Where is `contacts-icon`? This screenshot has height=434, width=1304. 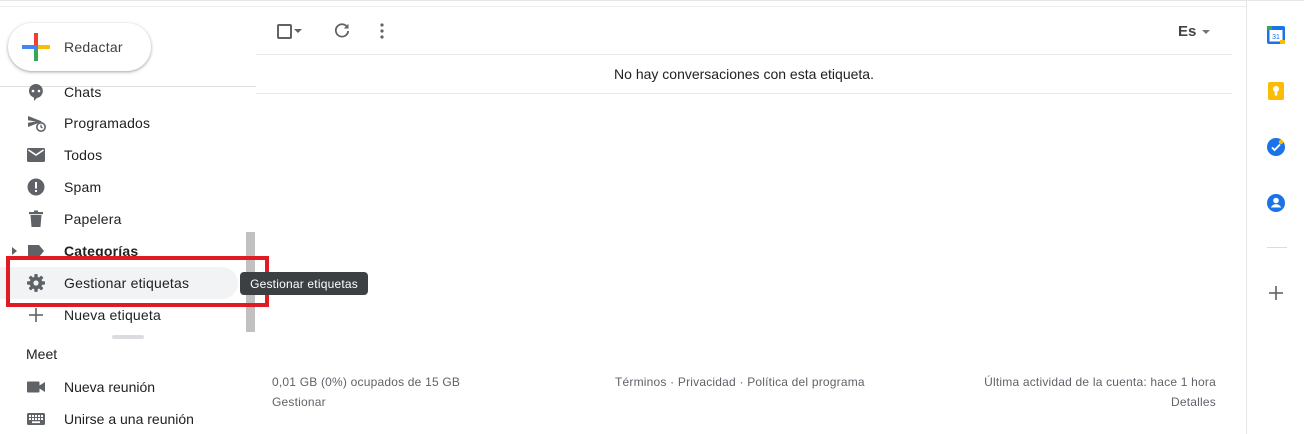
contacts-icon is located at coordinates (1276, 203).